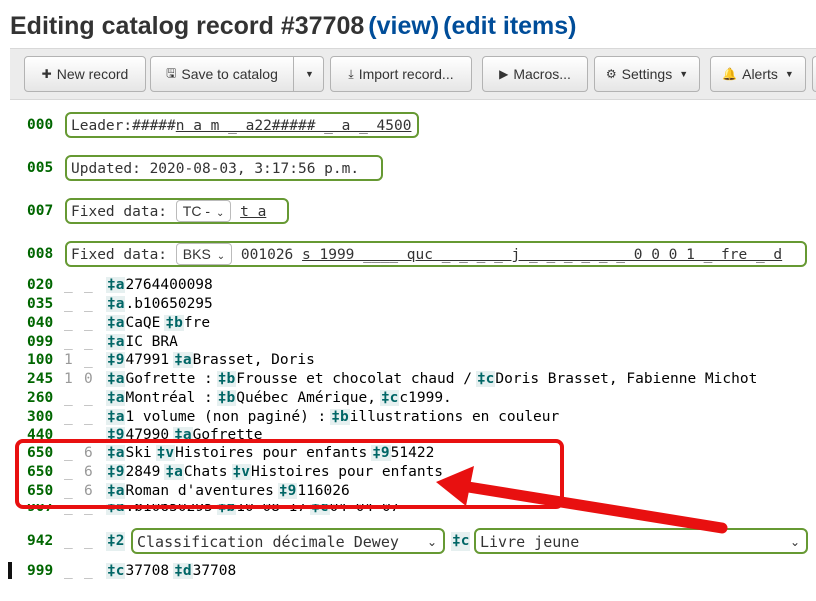 The width and height of the screenshot is (816, 601). I want to click on alerts-button: 🔔 Alerts ▼, so click(758, 74).